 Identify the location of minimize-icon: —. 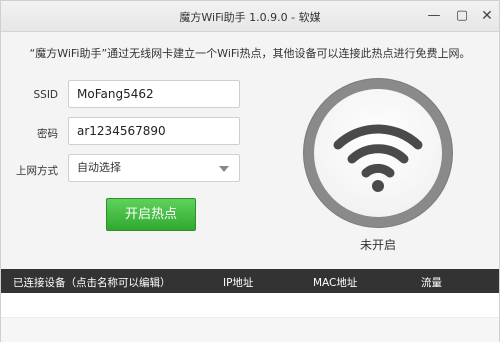
(434, 16).